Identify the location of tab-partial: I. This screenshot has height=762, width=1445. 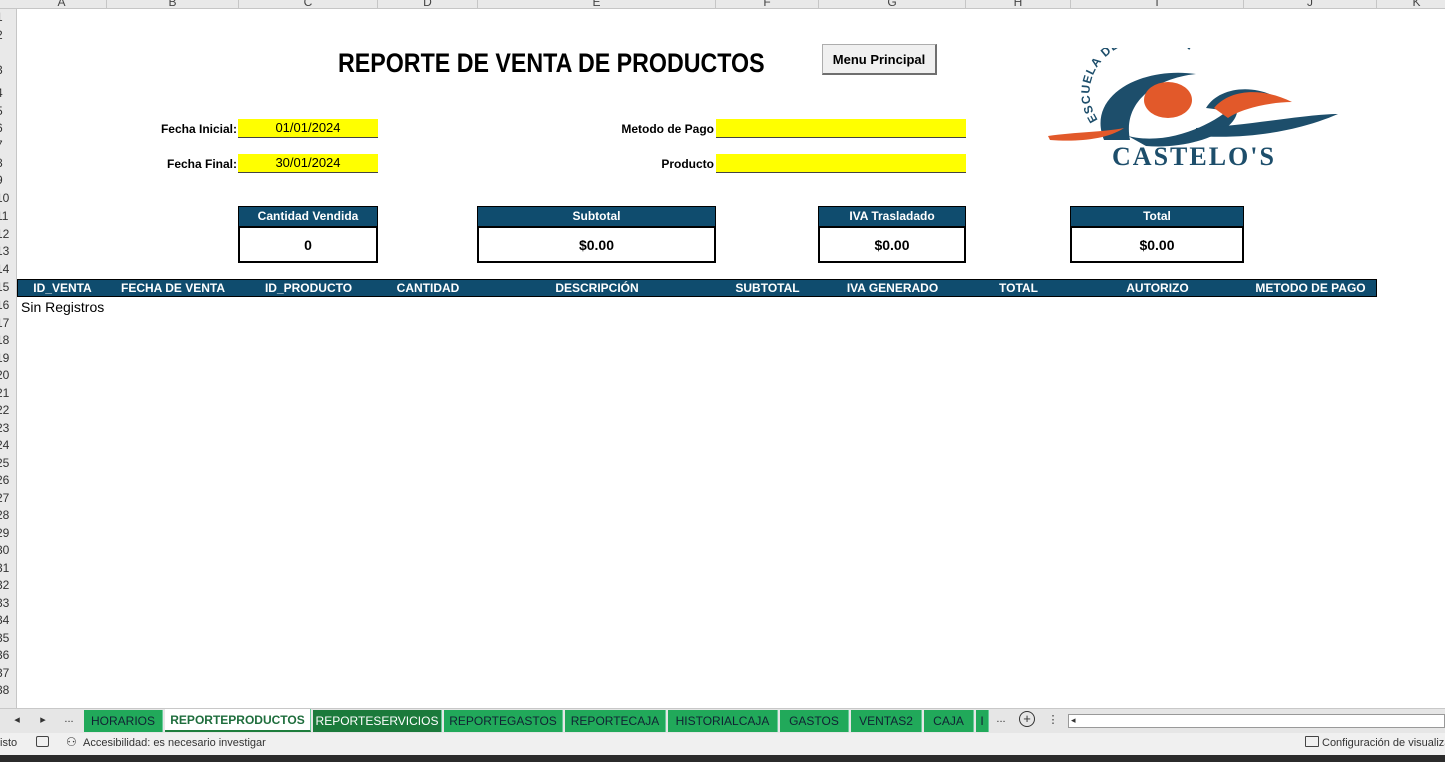
(982, 721).